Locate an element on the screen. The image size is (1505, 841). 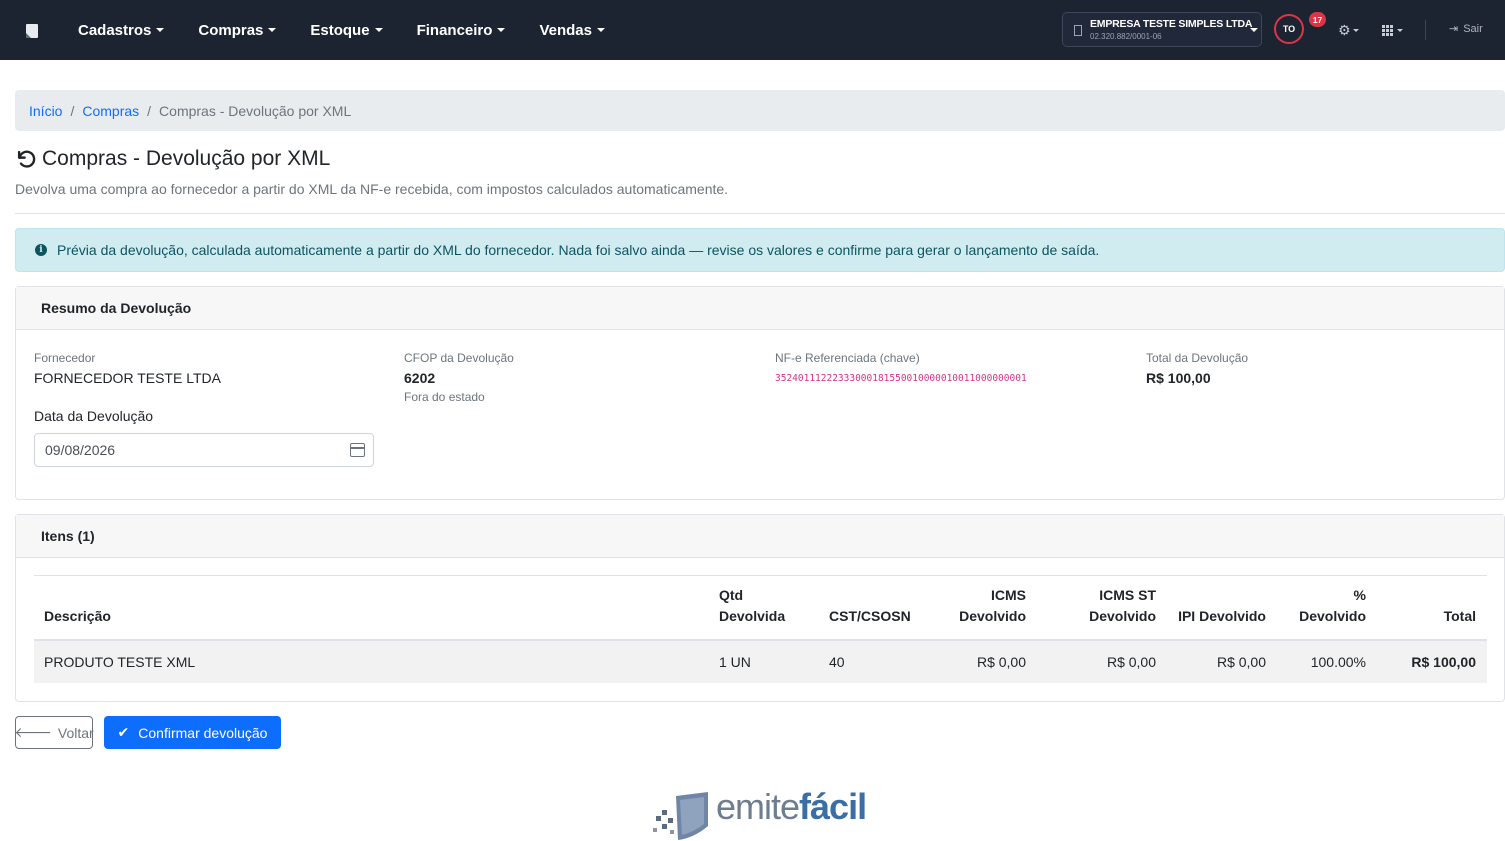
nav-item-financeiro: Financeiro is located at coordinates (461, 30).